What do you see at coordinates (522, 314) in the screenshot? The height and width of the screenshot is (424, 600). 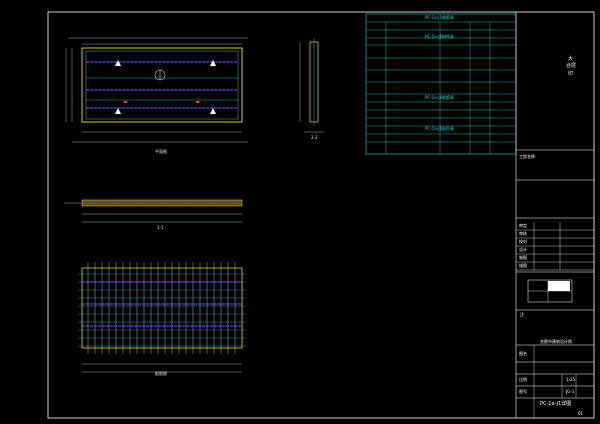 I see `notes-text: 注` at bounding box center [522, 314].